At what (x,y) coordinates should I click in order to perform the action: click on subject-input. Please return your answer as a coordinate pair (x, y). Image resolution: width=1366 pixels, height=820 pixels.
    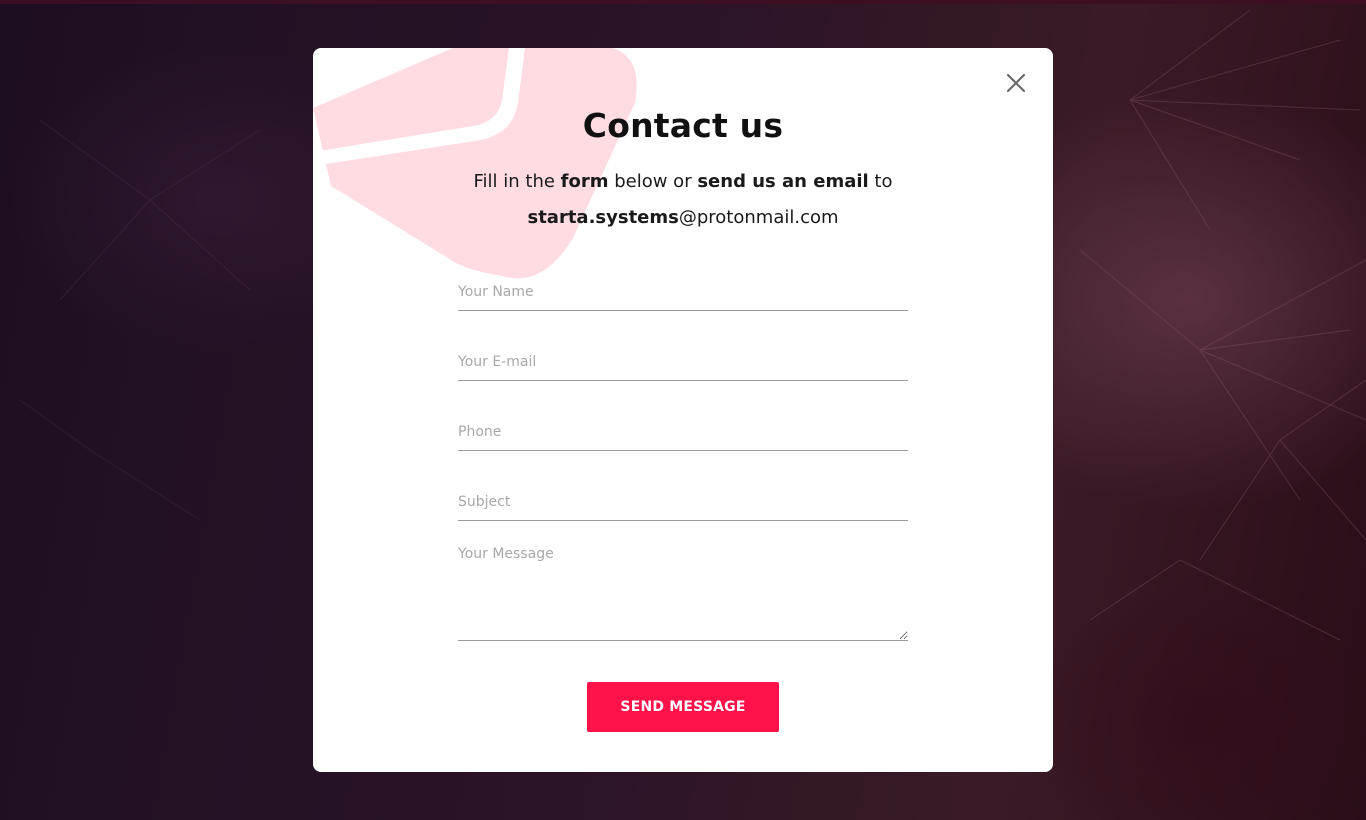
    Looking at the image, I should click on (683, 502).